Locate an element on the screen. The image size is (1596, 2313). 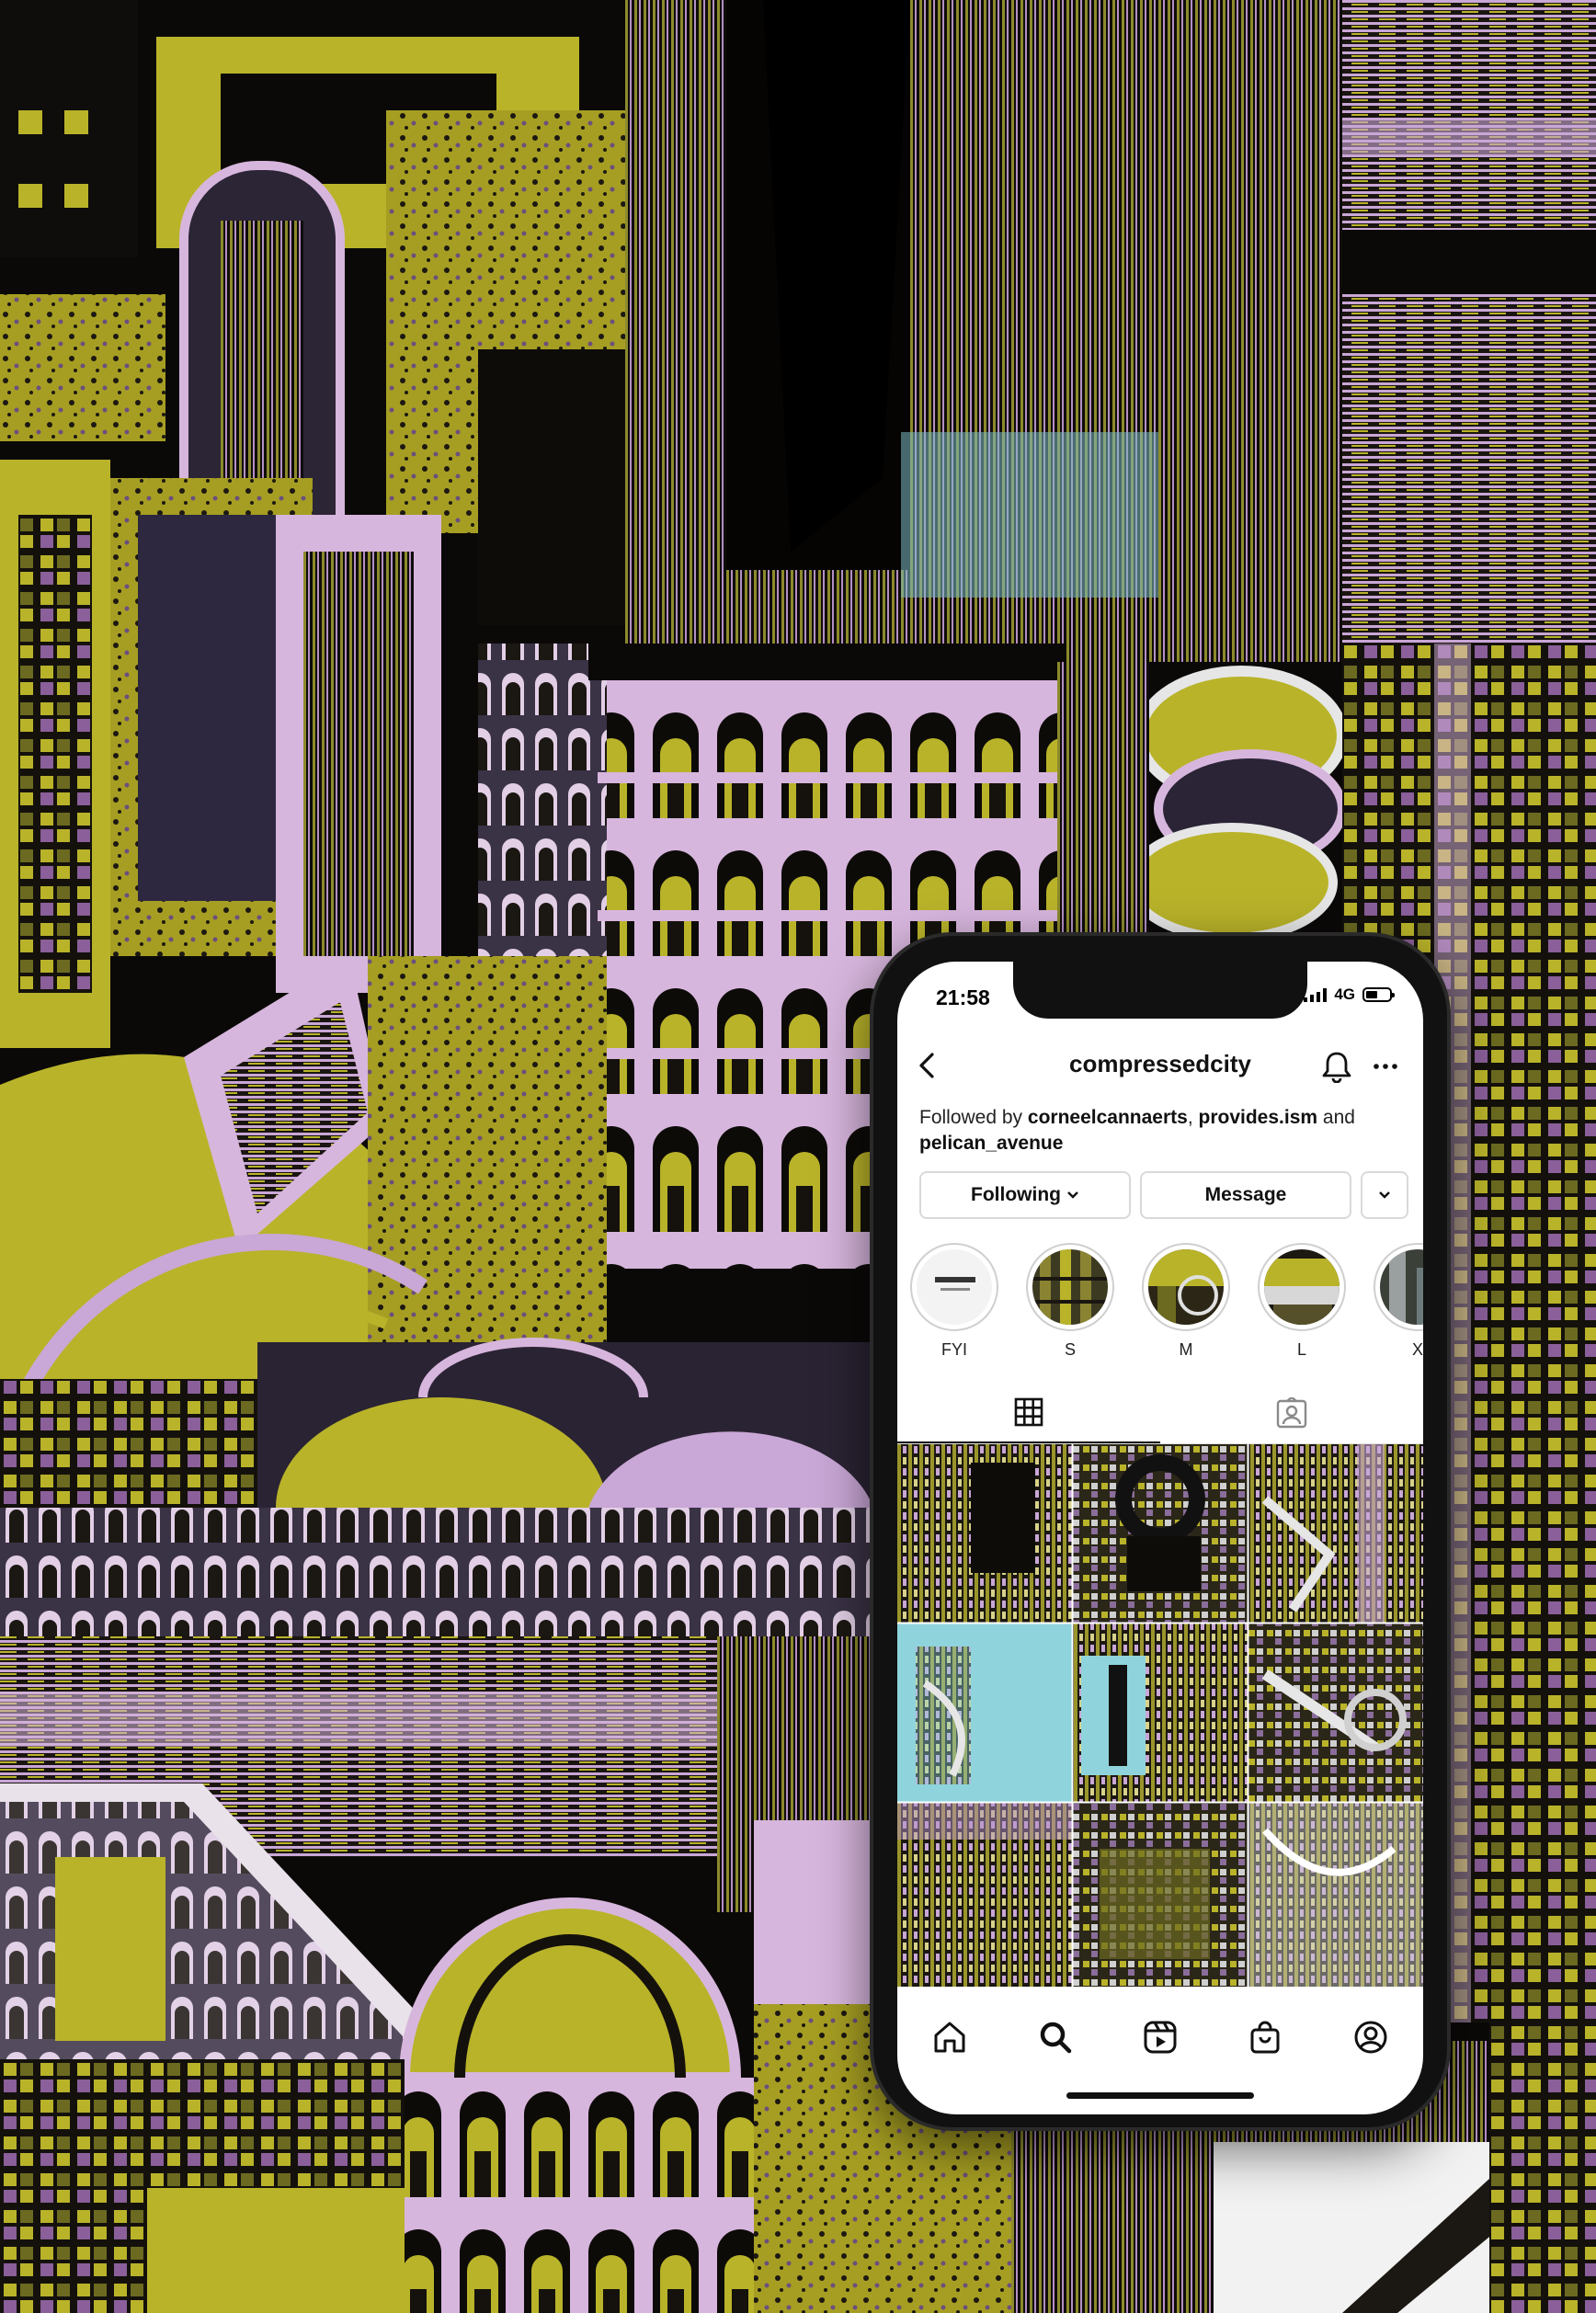
story-highlights: FYI S M L X is located at coordinates (1160, 1305).